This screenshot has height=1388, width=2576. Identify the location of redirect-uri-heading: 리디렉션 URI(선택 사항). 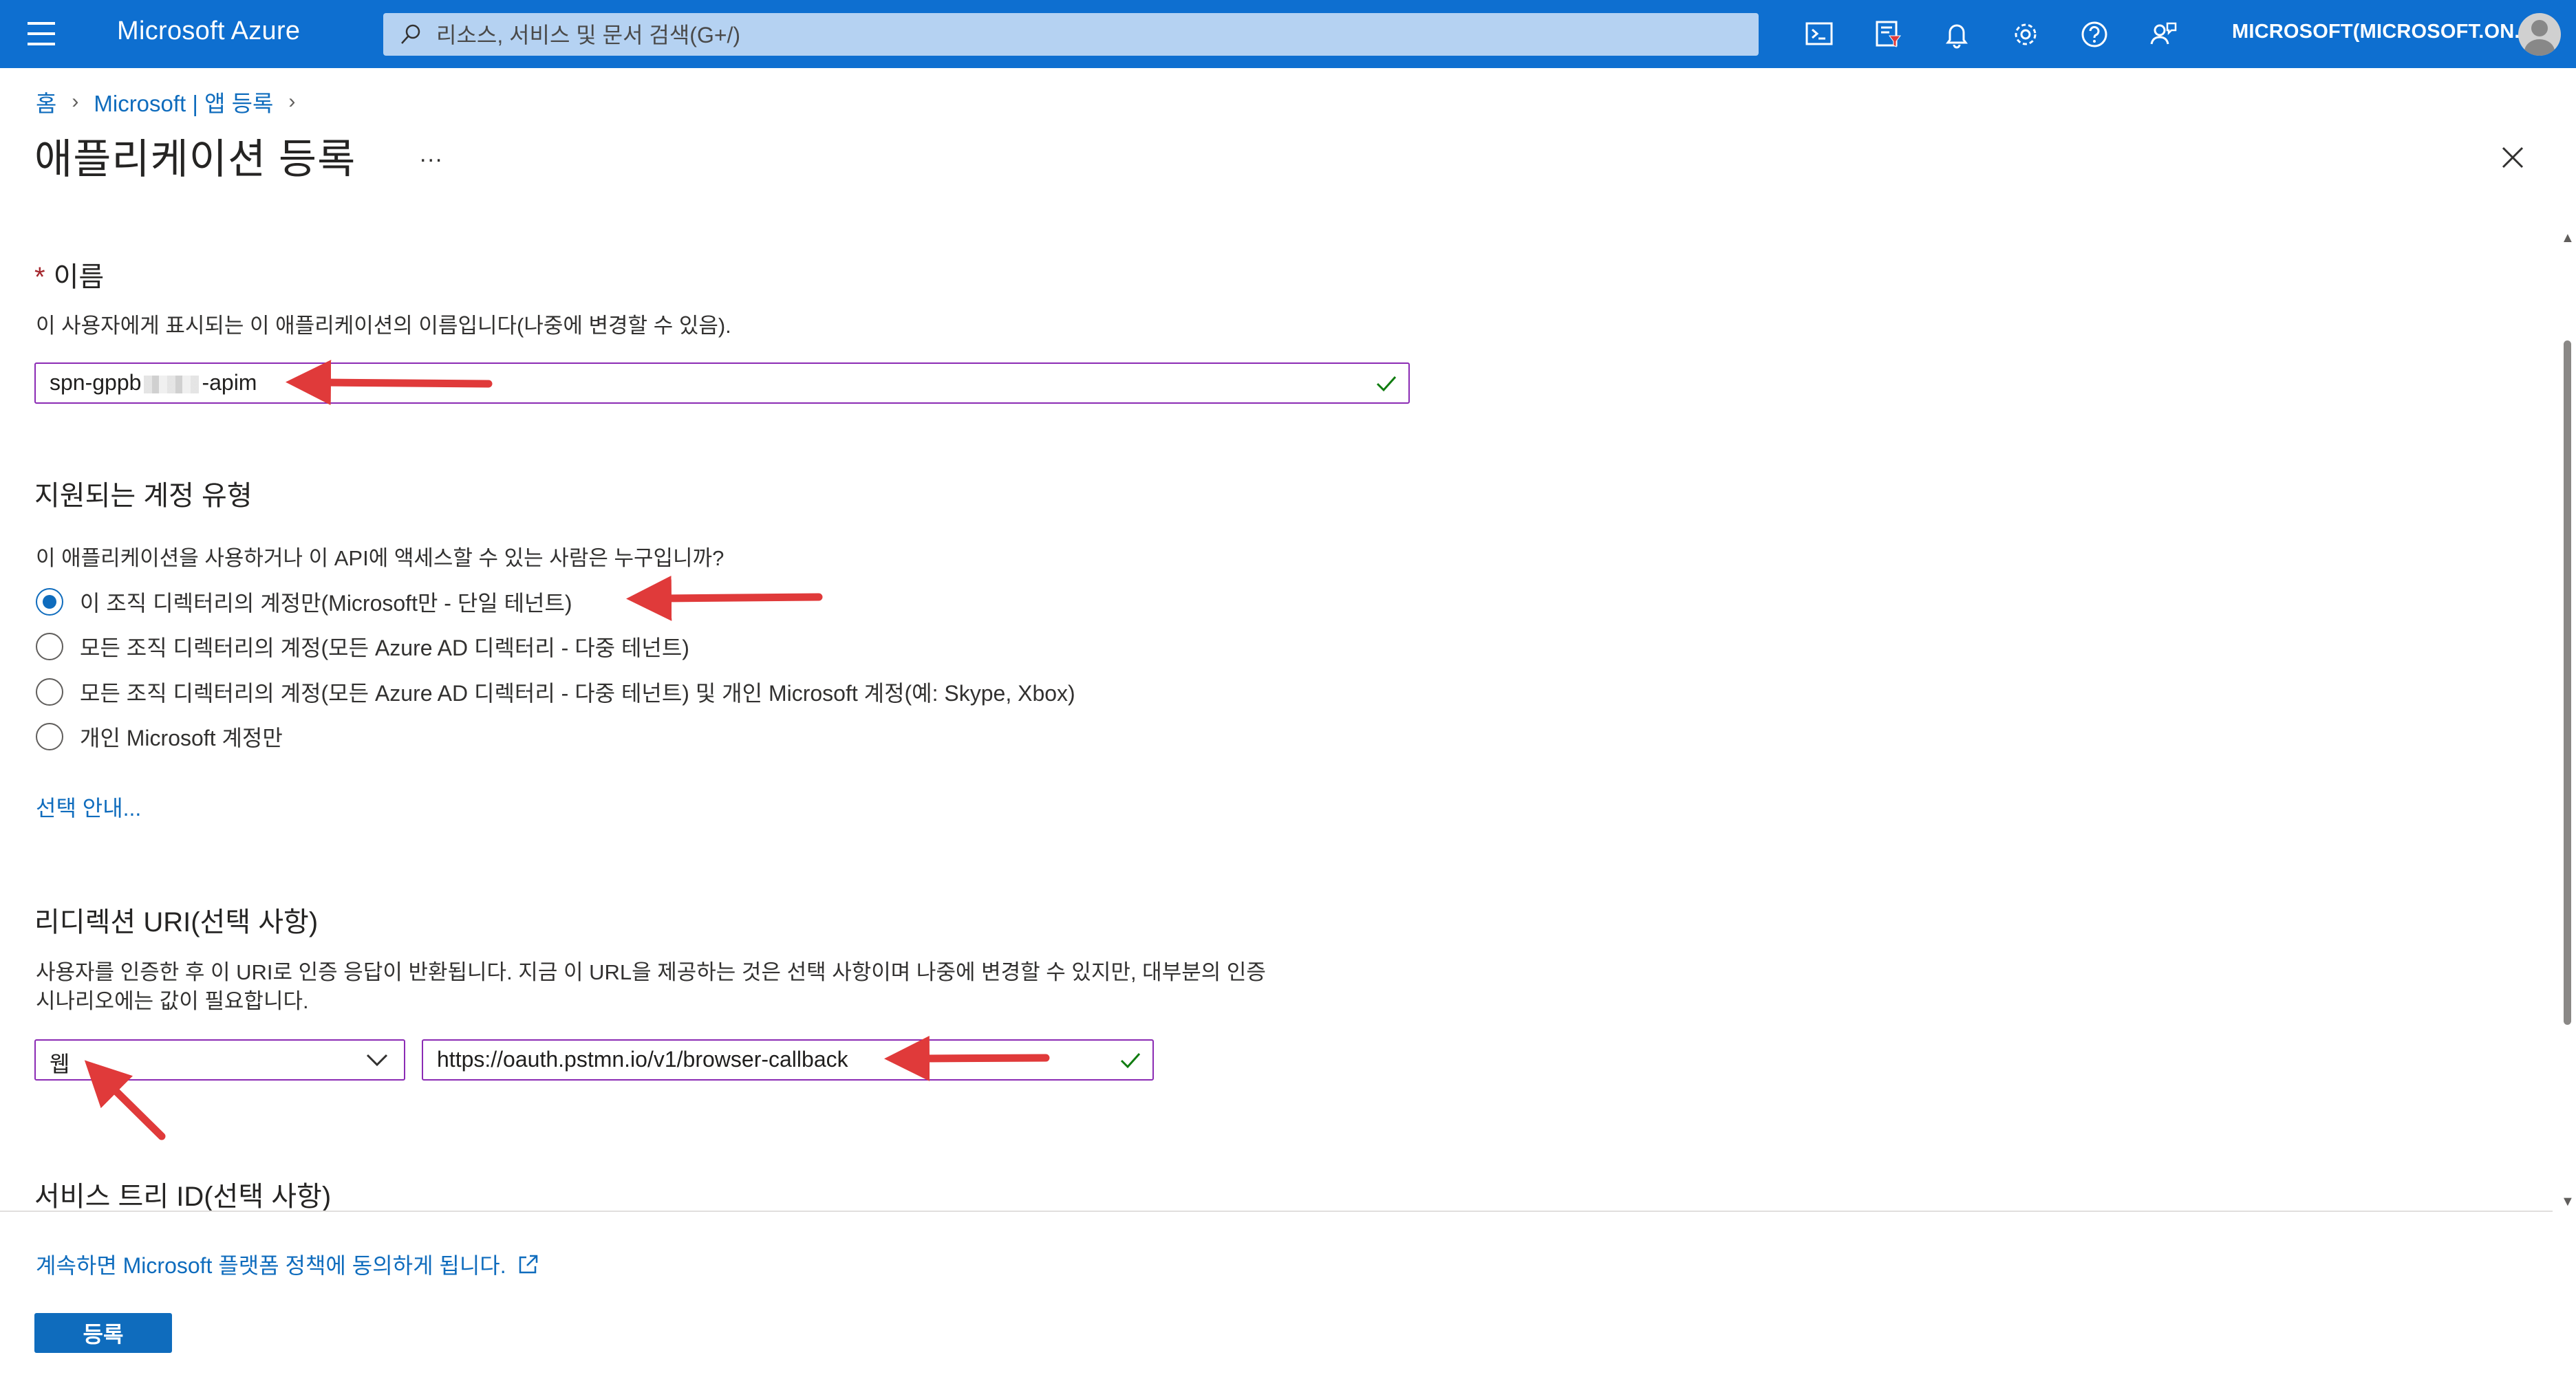
(176, 922).